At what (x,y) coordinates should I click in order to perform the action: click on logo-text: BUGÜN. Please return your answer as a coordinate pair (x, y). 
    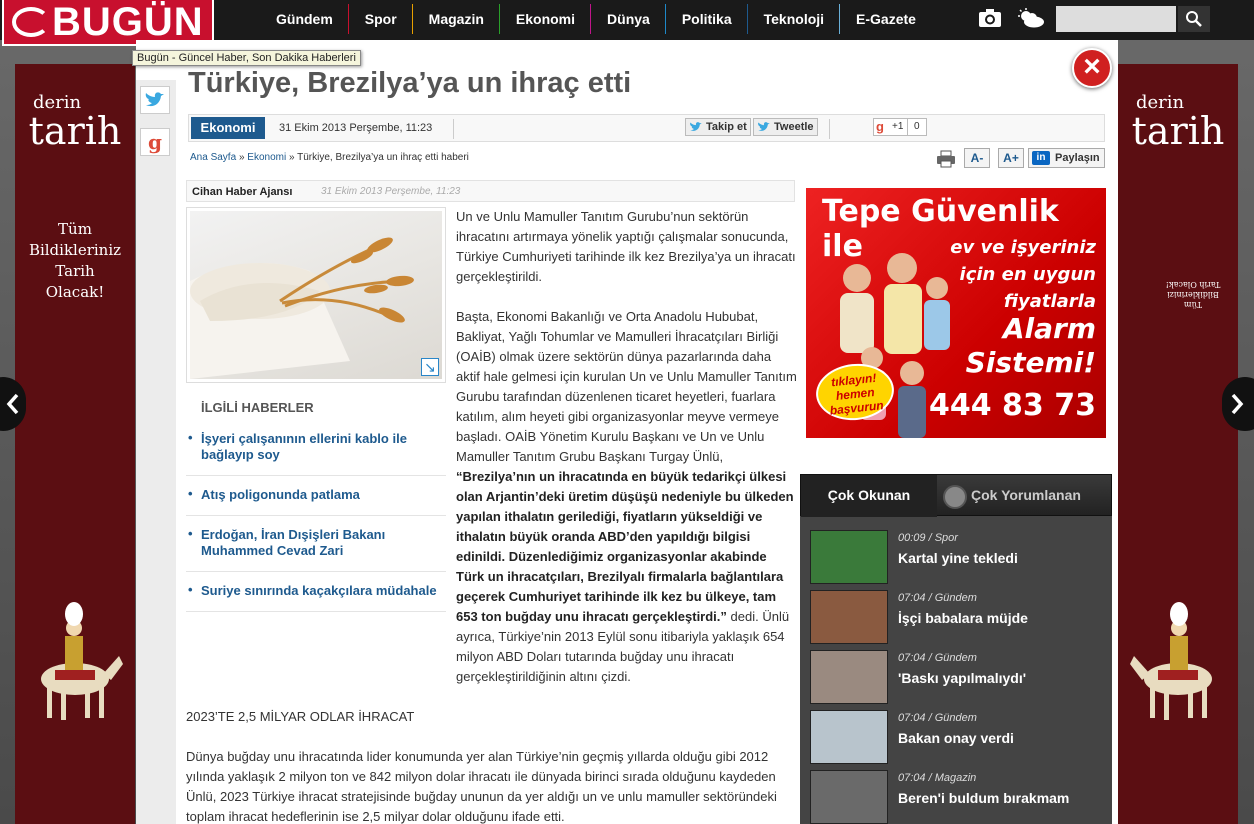
    Looking at the image, I should click on (128, 22).